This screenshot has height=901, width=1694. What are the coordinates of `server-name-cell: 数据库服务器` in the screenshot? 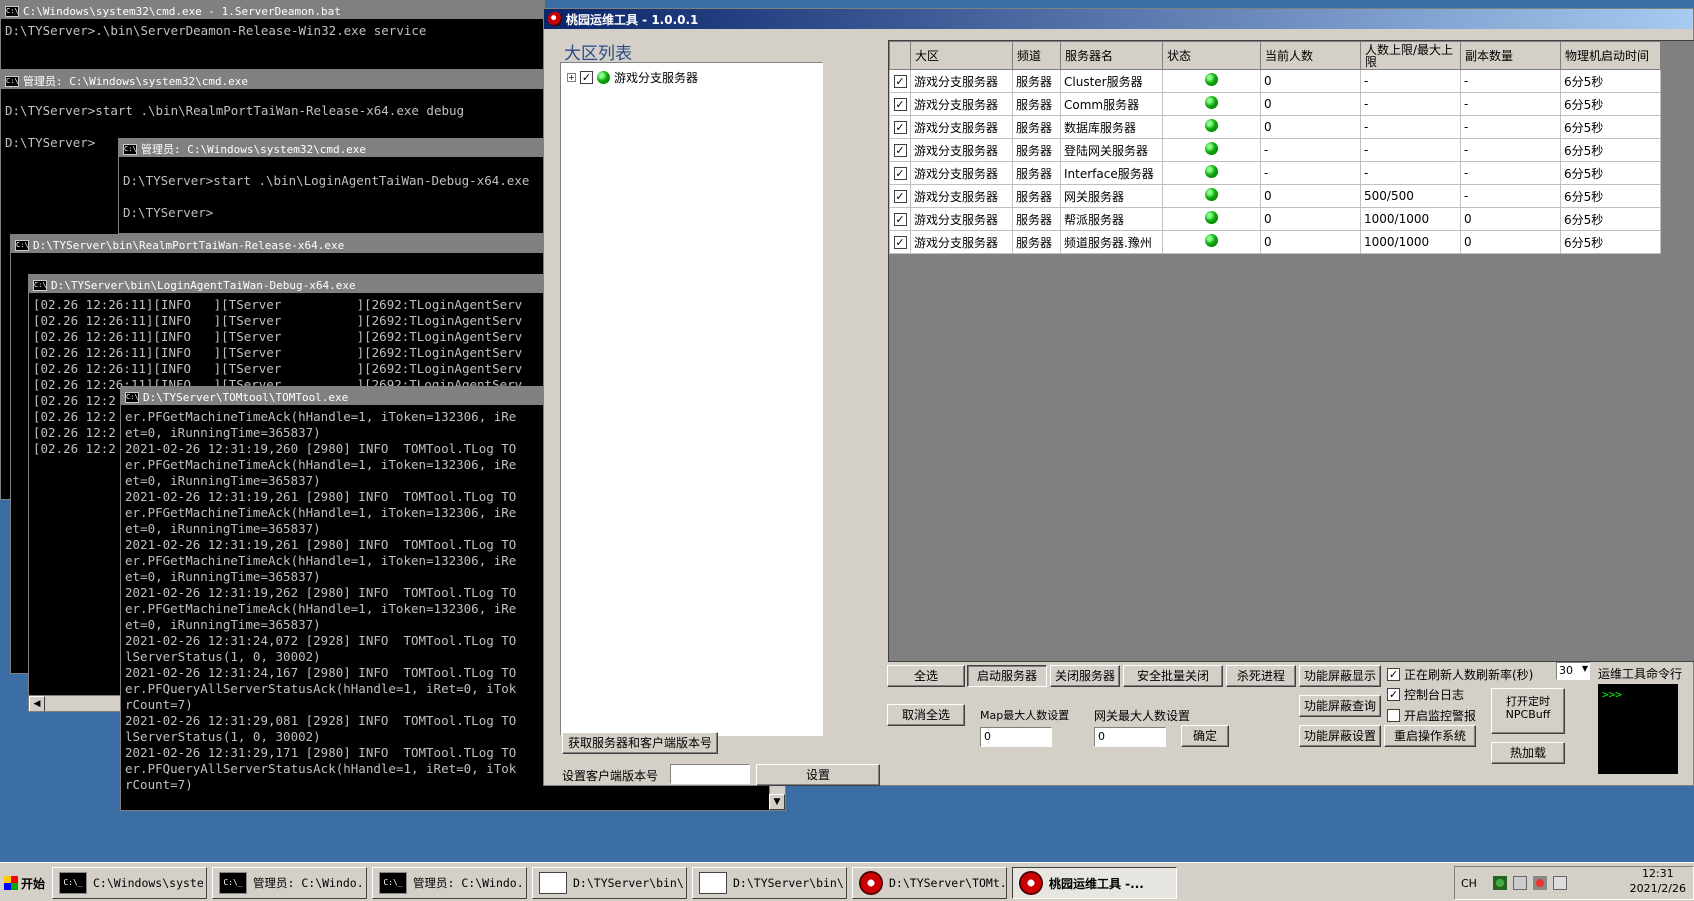 It's located at (1111, 127).